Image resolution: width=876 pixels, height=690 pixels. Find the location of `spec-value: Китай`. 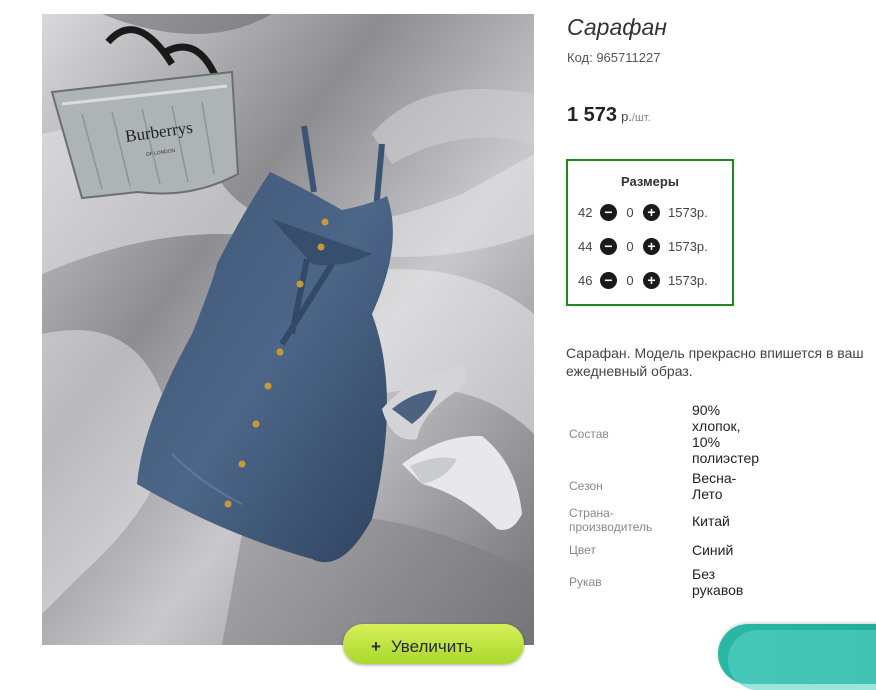

spec-value: Китай is located at coordinates (711, 521).